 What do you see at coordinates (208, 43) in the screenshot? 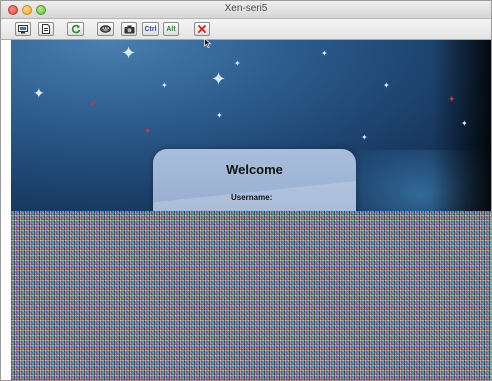
I see `mouse-pointer-icon` at bounding box center [208, 43].